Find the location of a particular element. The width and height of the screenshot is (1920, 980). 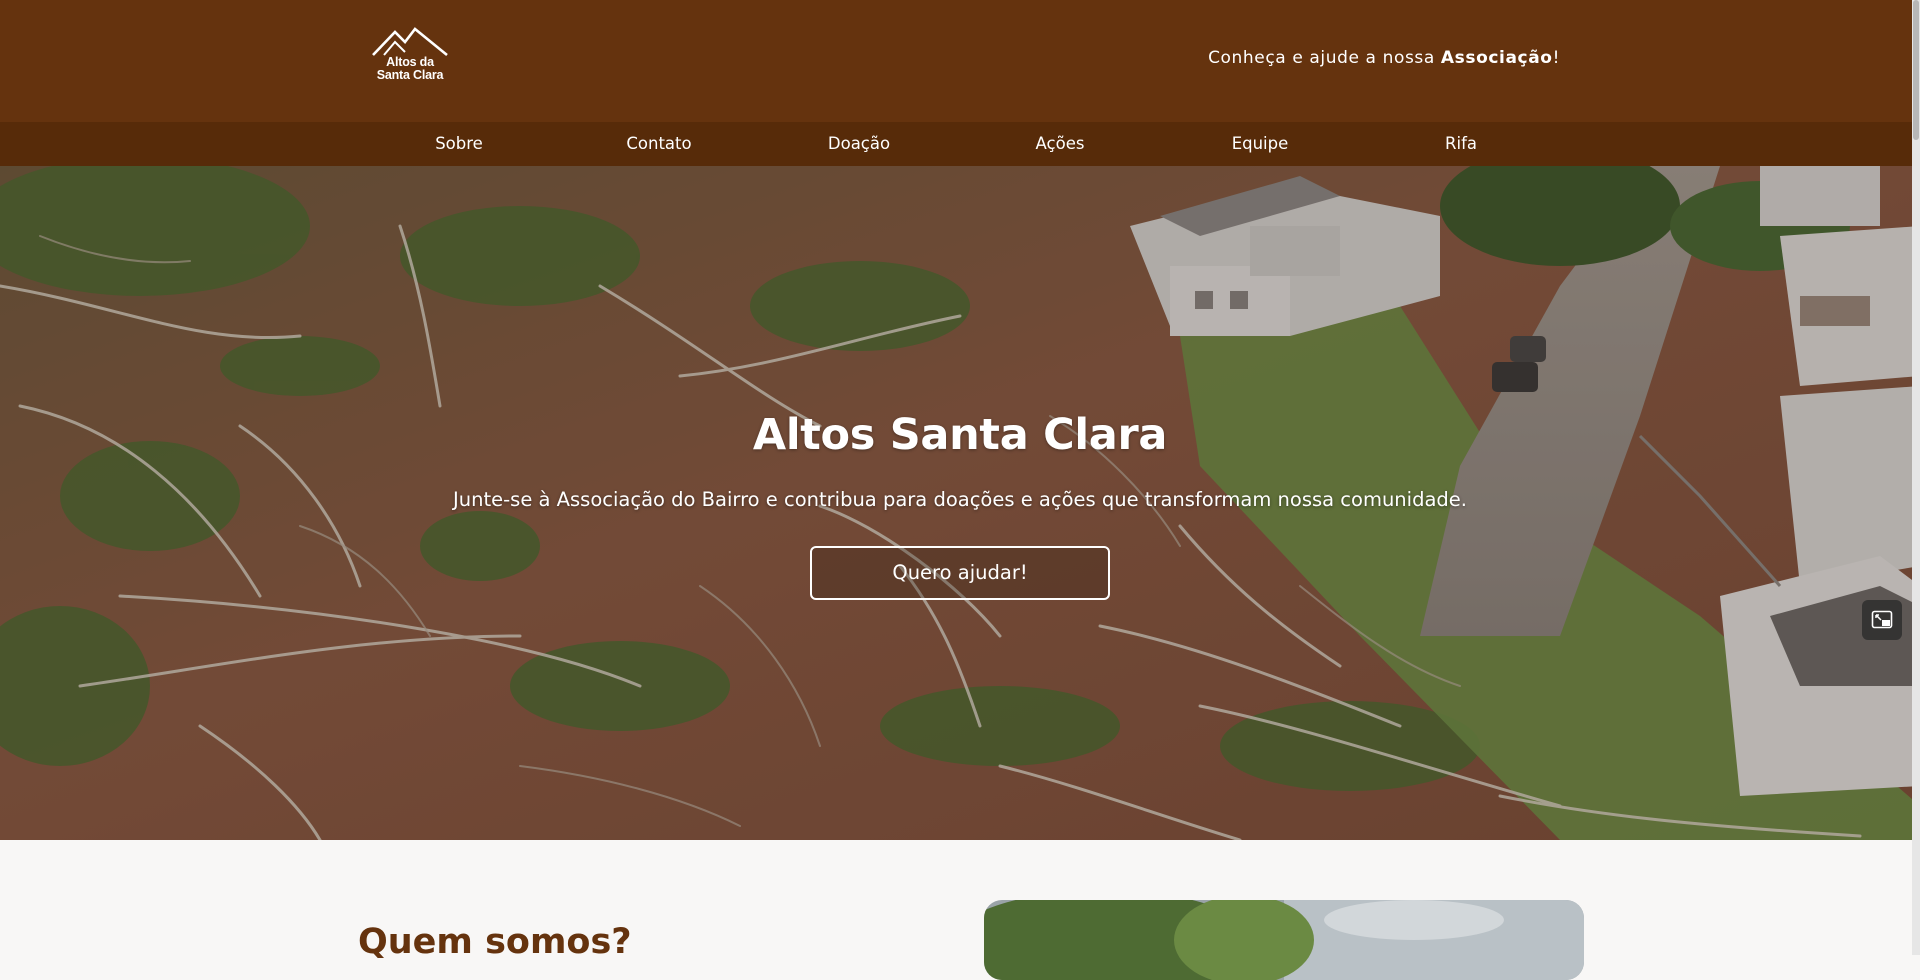

nav-item-contato: Contato is located at coordinates (659, 144).